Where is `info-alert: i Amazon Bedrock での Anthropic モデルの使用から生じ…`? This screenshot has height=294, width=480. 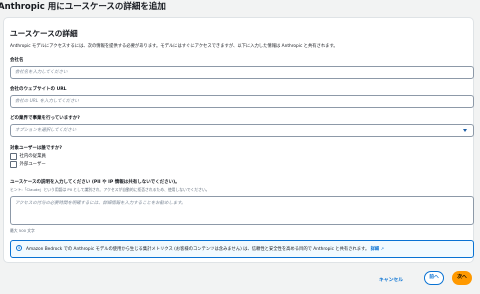
info-alert: i Amazon Bedrock での Anthropic モデルの使用から生じ… is located at coordinates (242, 249).